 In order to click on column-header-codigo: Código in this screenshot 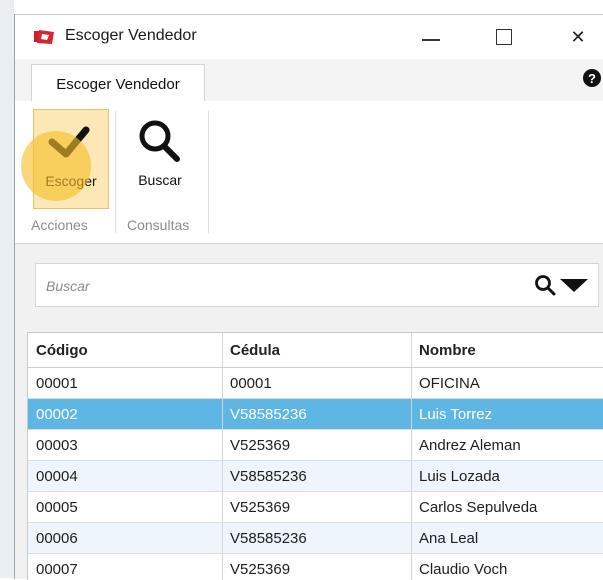, I will do `click(125, 350)`.